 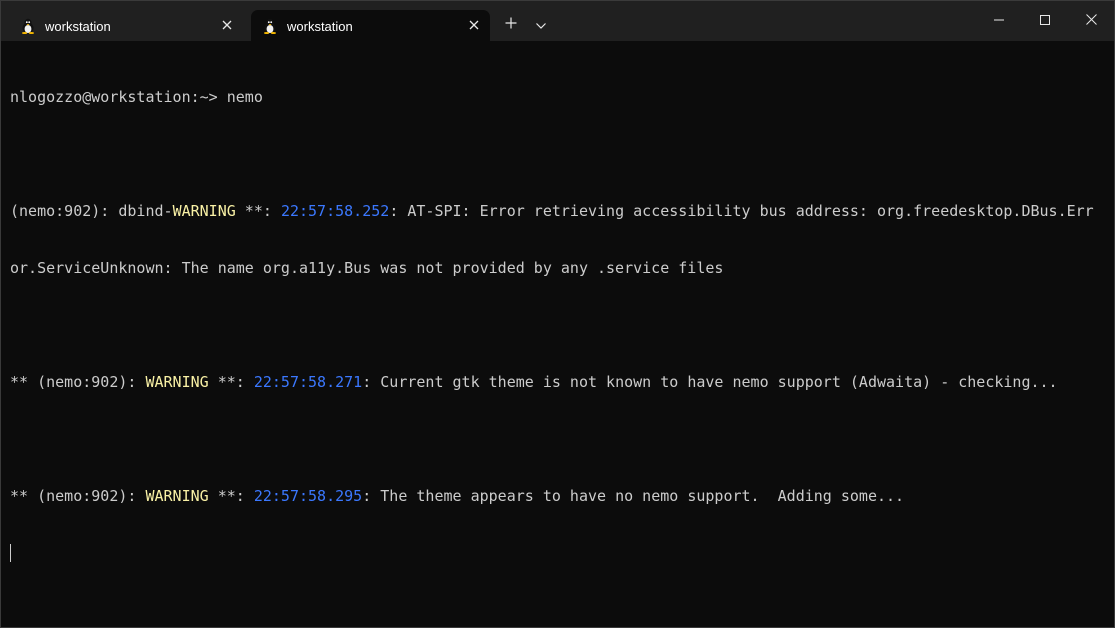 I want to click on close-window-button, so click(x=1091, y=21).